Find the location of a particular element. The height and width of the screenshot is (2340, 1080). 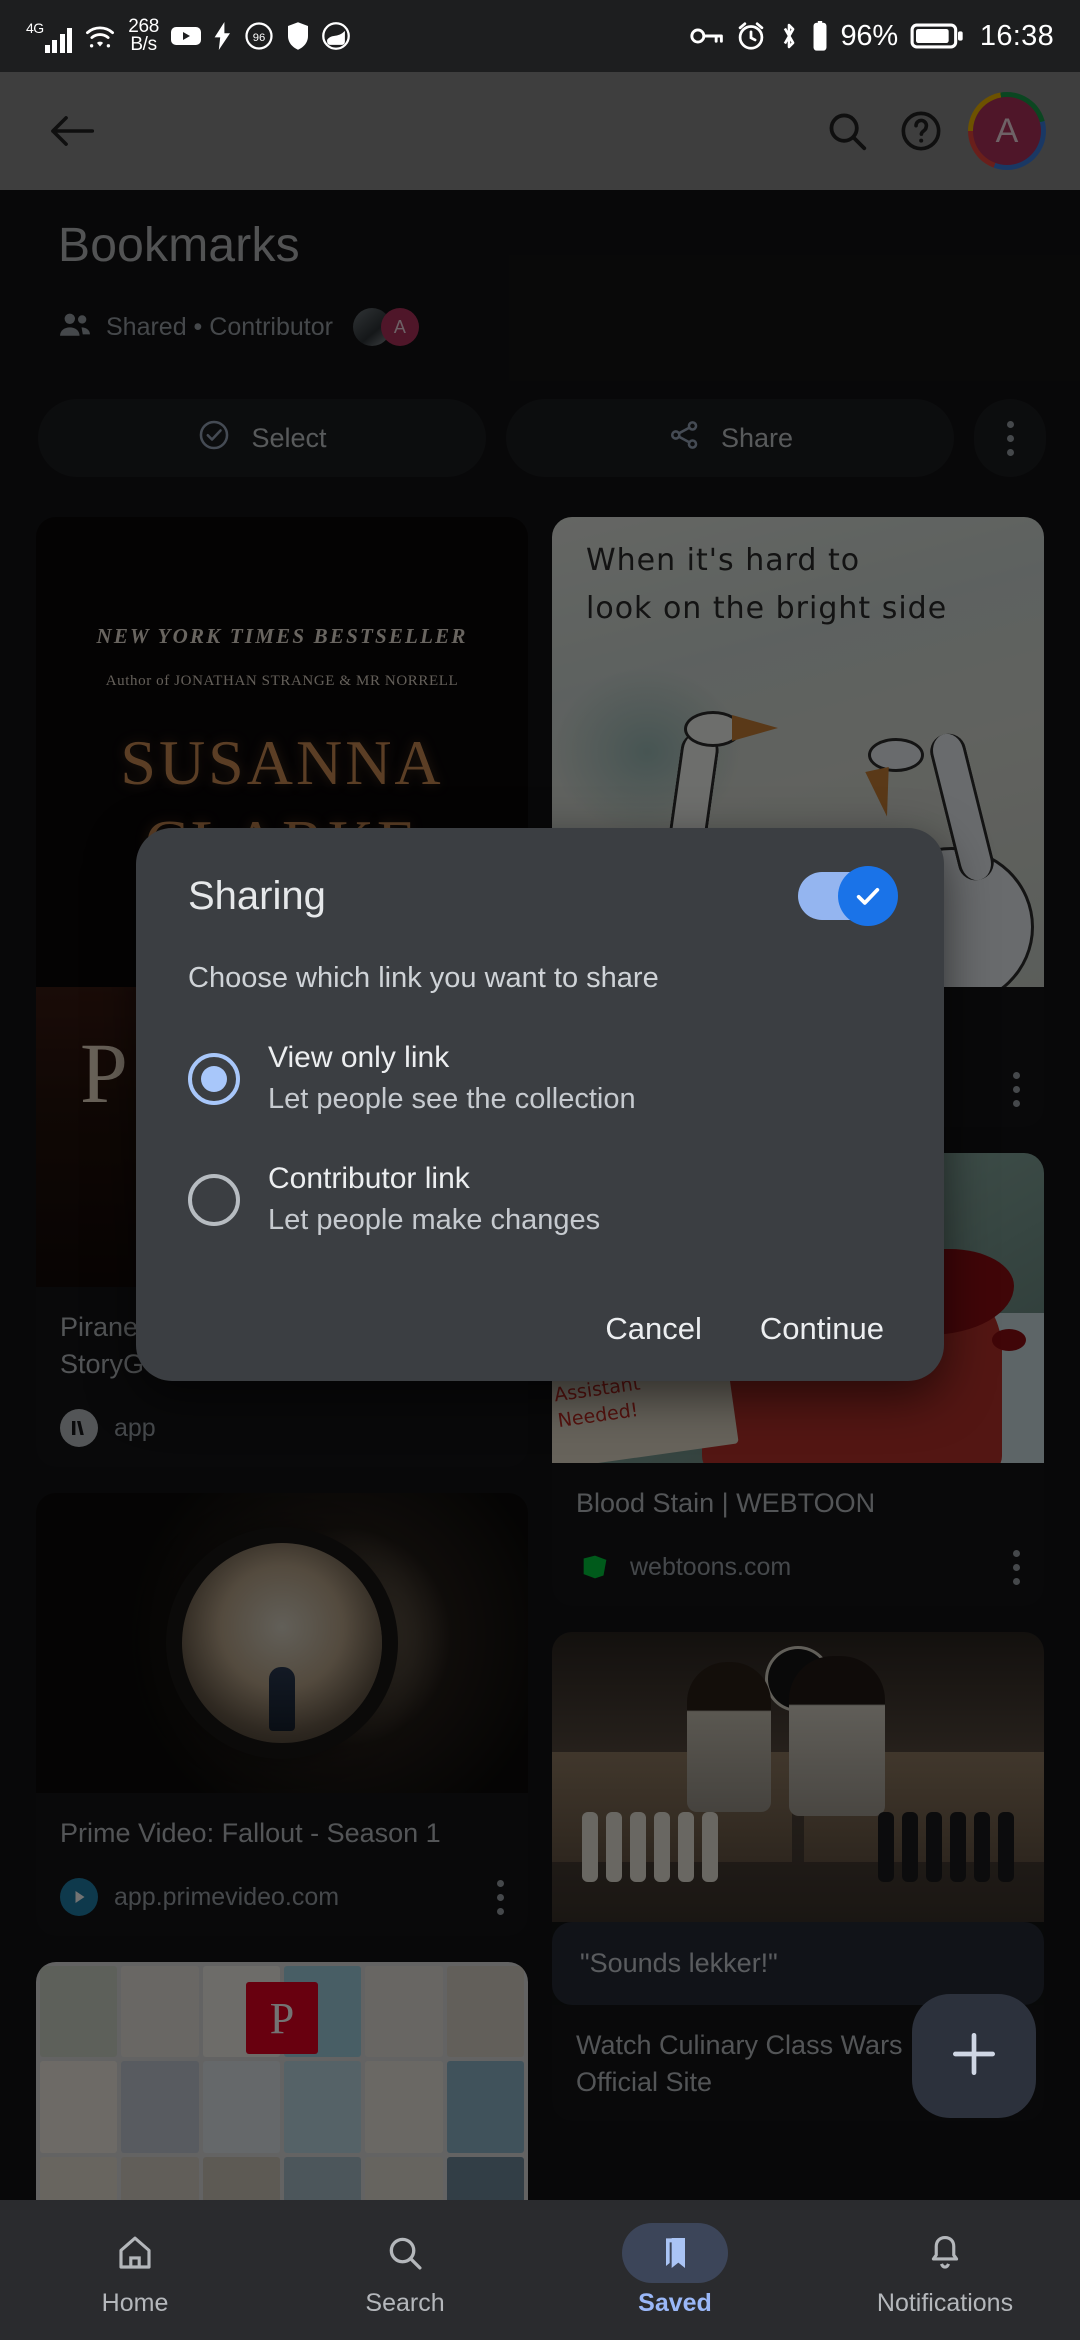

app-icon is located at coordinates (336, 36).